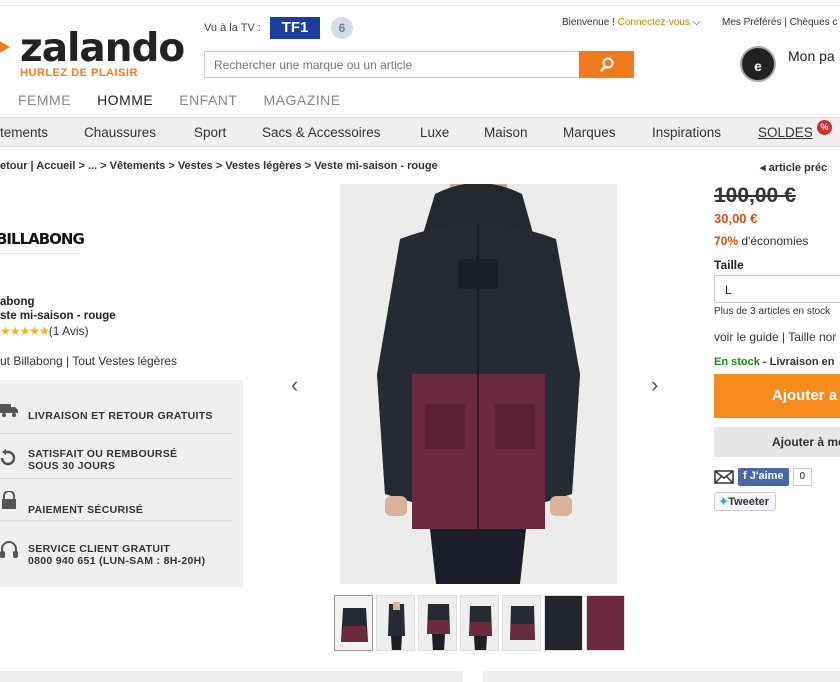 The width and height of the screenshot is (840, 682). What do you see at coordinates (775, 241) in the screenshot?
I see `discount-text: d'économies` at bounding box center [775, 241].